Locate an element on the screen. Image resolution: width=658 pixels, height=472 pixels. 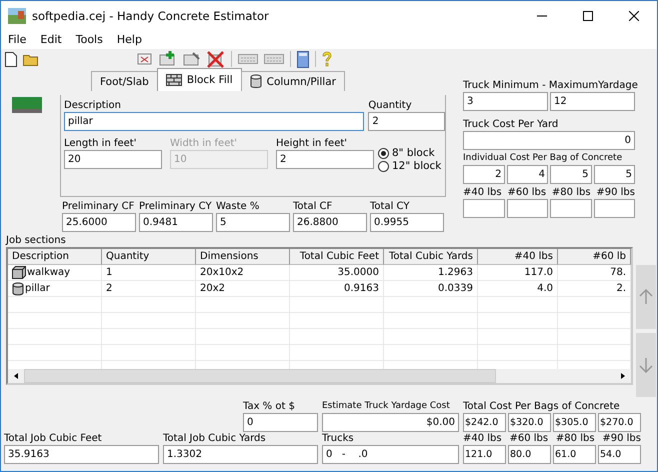
truck-maximum-field: 12 is located at coordinates (592, 101).